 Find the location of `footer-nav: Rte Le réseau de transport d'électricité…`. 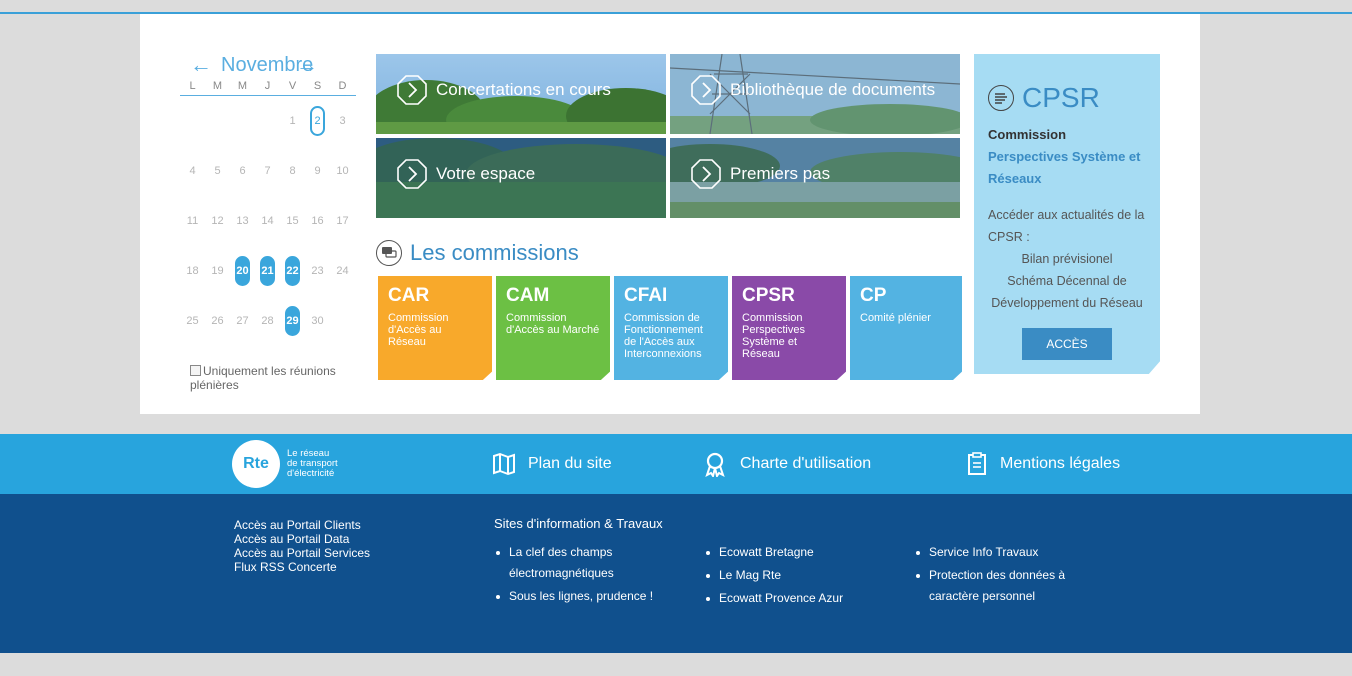

footer-nav: Rte Le réseau de transport d'électricité… is located at coordinates (676, 464).